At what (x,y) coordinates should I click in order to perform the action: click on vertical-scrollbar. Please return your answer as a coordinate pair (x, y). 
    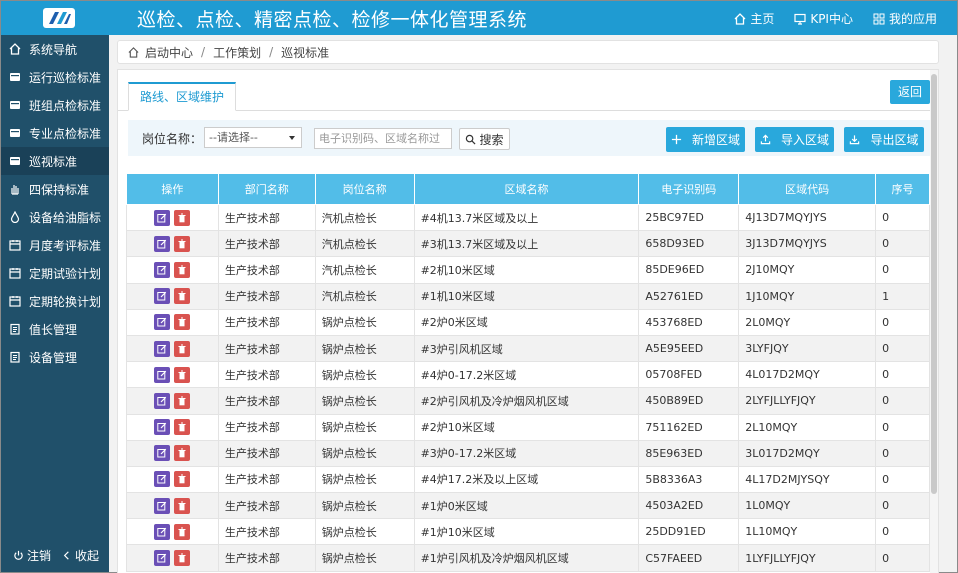
    Looking at the image, I should click on (934, 321).